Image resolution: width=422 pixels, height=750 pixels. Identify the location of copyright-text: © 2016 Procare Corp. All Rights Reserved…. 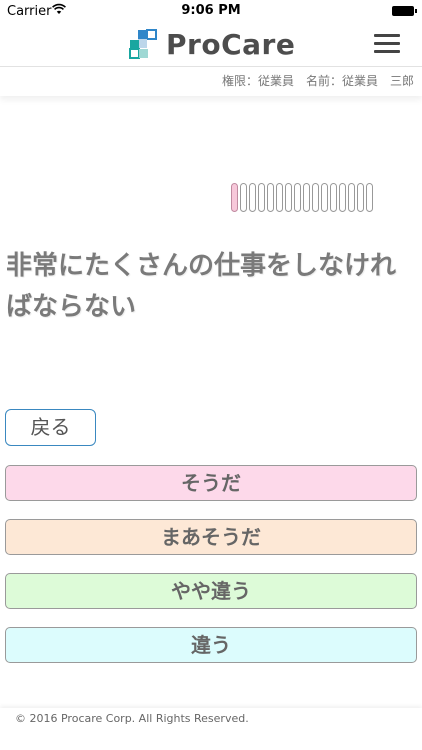
(132, 718).